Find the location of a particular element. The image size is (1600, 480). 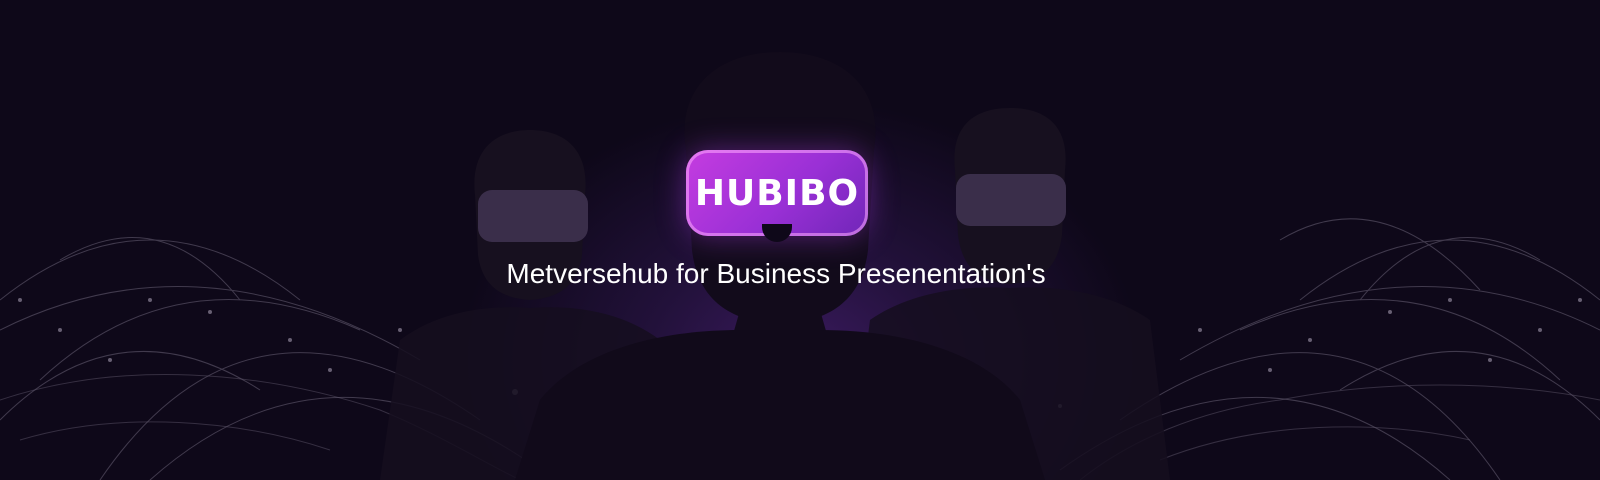

hubibo-logo: HUBIBO is located at coordinates (777, 196).